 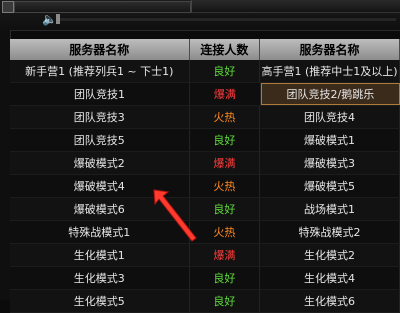 I want to click on server-name-left: 团队竞技1, so click(x=100, y=94).